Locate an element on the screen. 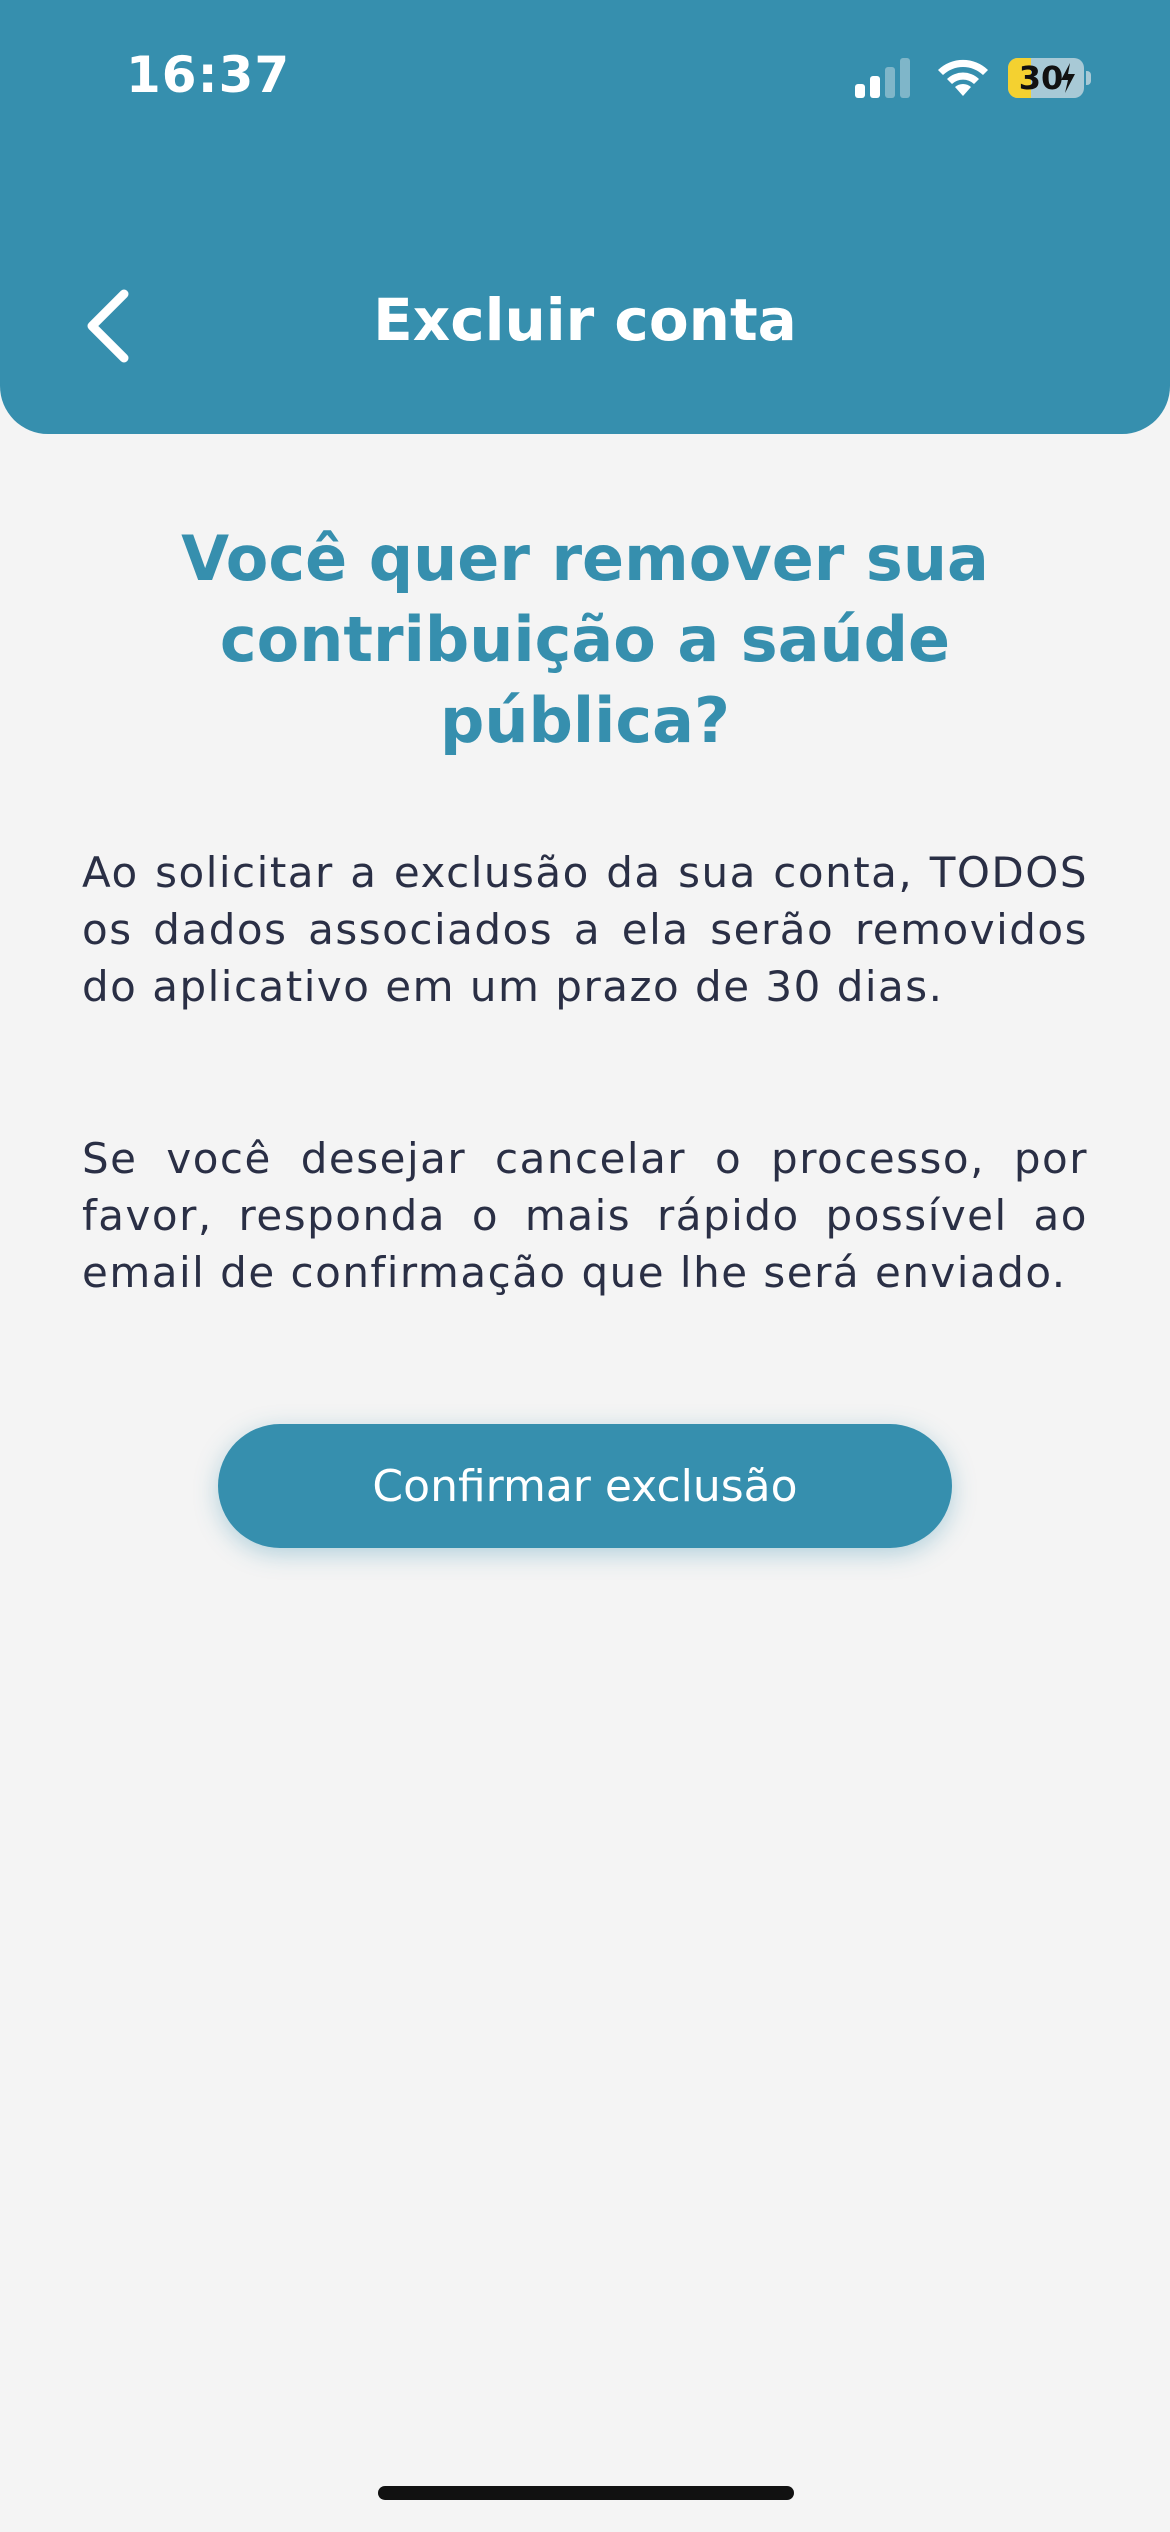 This screenshot has width=1170, height=2532. confirm-deletion-button: Confirmar exclusão is located at coordinates (585, 1486).